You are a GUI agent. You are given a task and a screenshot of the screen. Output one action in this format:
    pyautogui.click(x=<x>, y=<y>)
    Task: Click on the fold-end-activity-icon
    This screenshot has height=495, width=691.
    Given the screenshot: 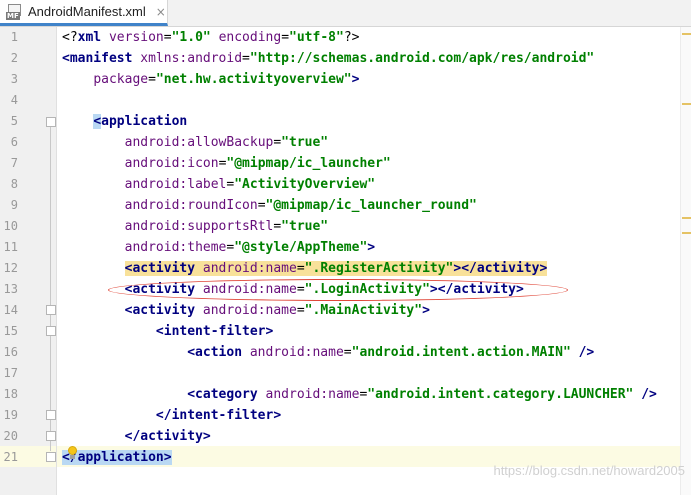 What is the action you would take?
    pyautogui.click(x=51, y=436)
    